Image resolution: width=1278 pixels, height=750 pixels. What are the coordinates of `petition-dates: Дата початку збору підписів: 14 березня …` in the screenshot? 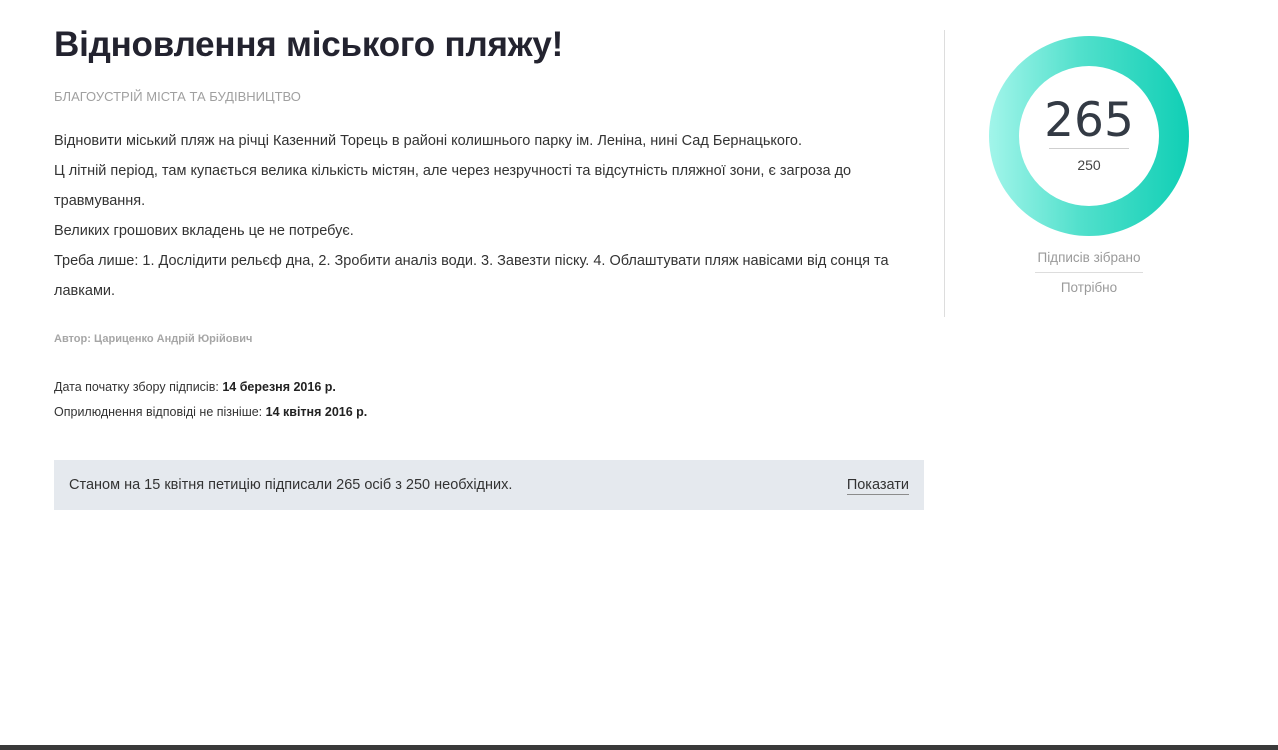 It's located at (489, 400).